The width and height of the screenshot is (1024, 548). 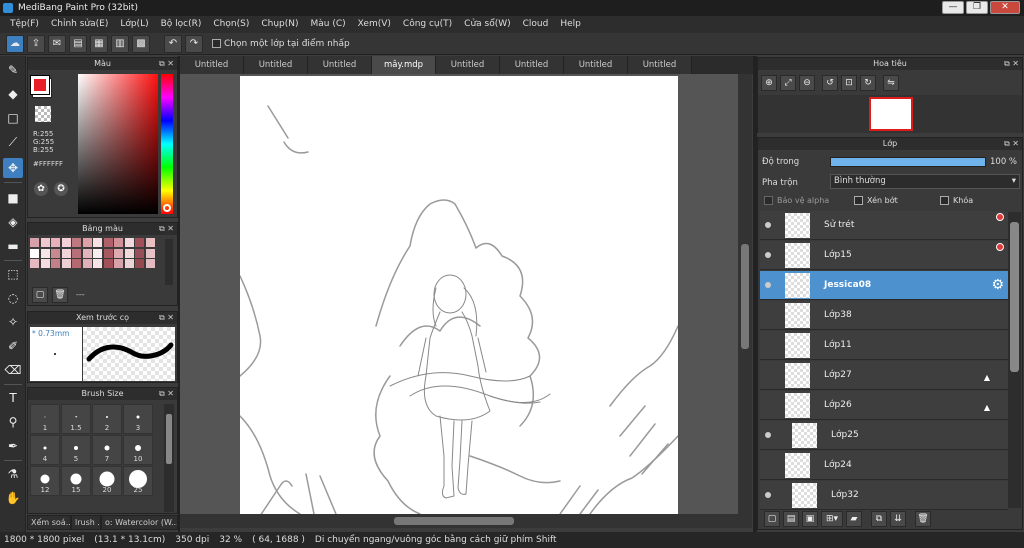 I want to click on brush-size-option: 3, so click(x=138, y=419).